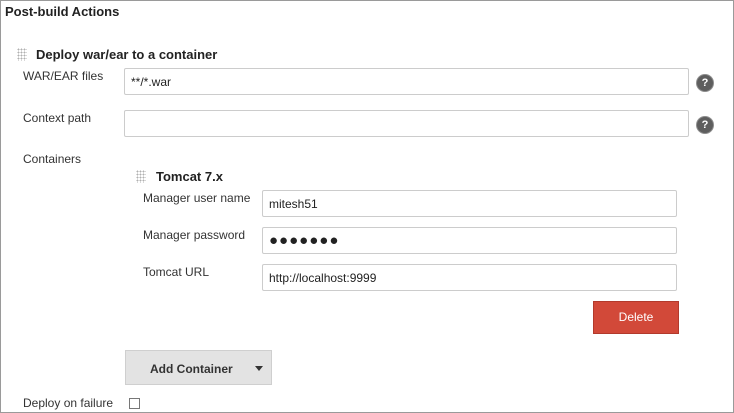 Image resolution: width=734 pixels, height=413 pixels. What do you see at coordinates (194, 235) in the screenshot?
I see `manager-password-label: Manager password` at bounding box center [194, 235].